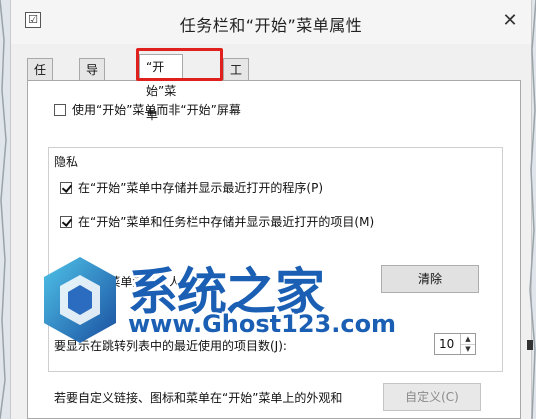 This screenshot has height=419, width=536. Describe the element at coordinates (510, 21) in the screenshot. I see `close-button: ✕` at that location.